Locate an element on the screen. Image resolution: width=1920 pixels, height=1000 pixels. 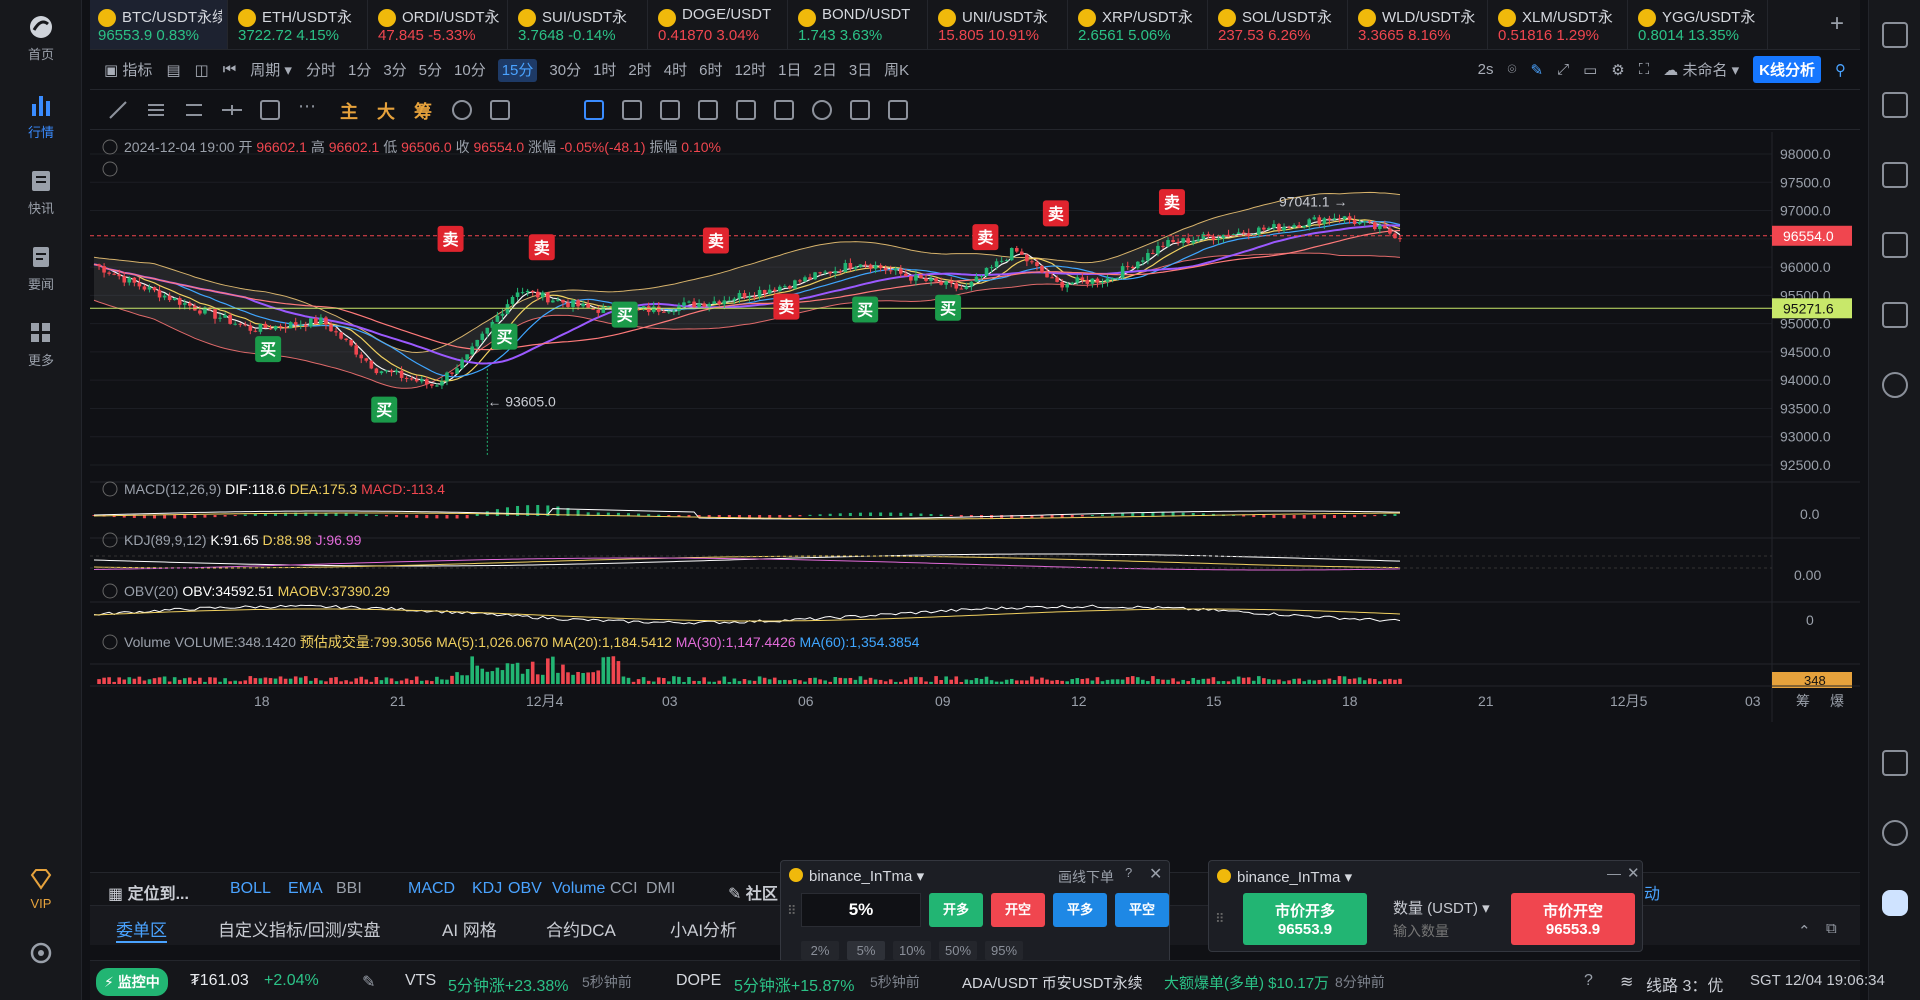
close-short-button: 平空 is located at coordinates (1142, 910).